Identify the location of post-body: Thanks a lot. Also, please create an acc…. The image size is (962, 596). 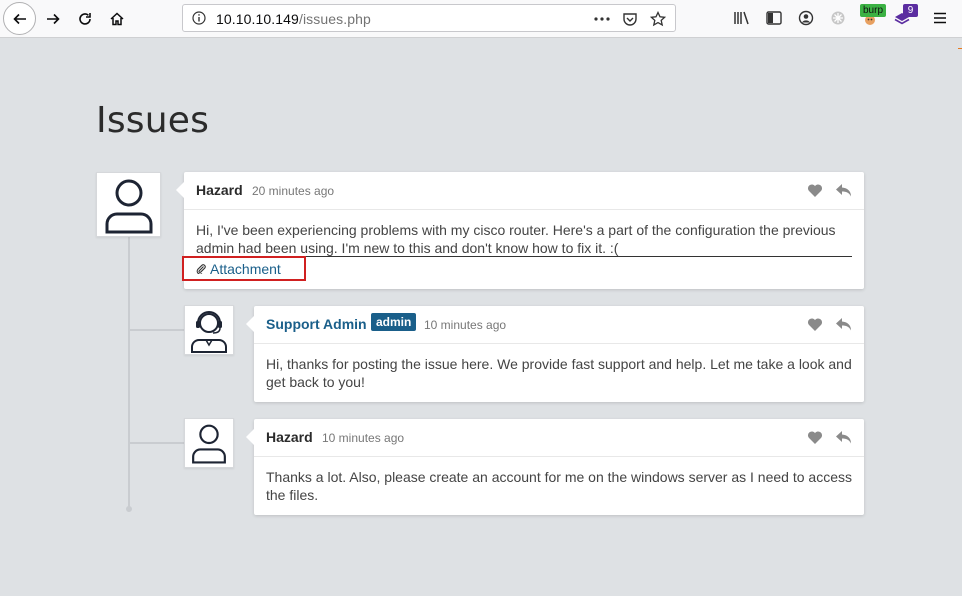
(559, 486).